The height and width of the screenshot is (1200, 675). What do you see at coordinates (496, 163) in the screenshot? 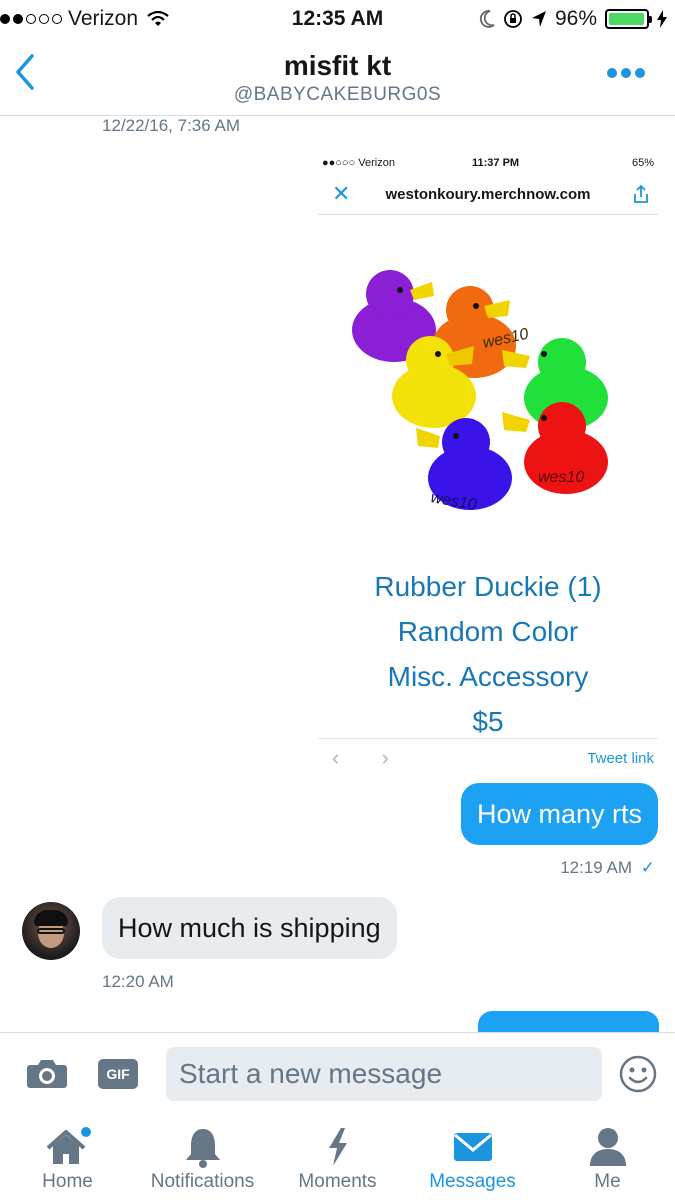
I see `card-time: 11:37 PM` at bounding box center [496, 163].